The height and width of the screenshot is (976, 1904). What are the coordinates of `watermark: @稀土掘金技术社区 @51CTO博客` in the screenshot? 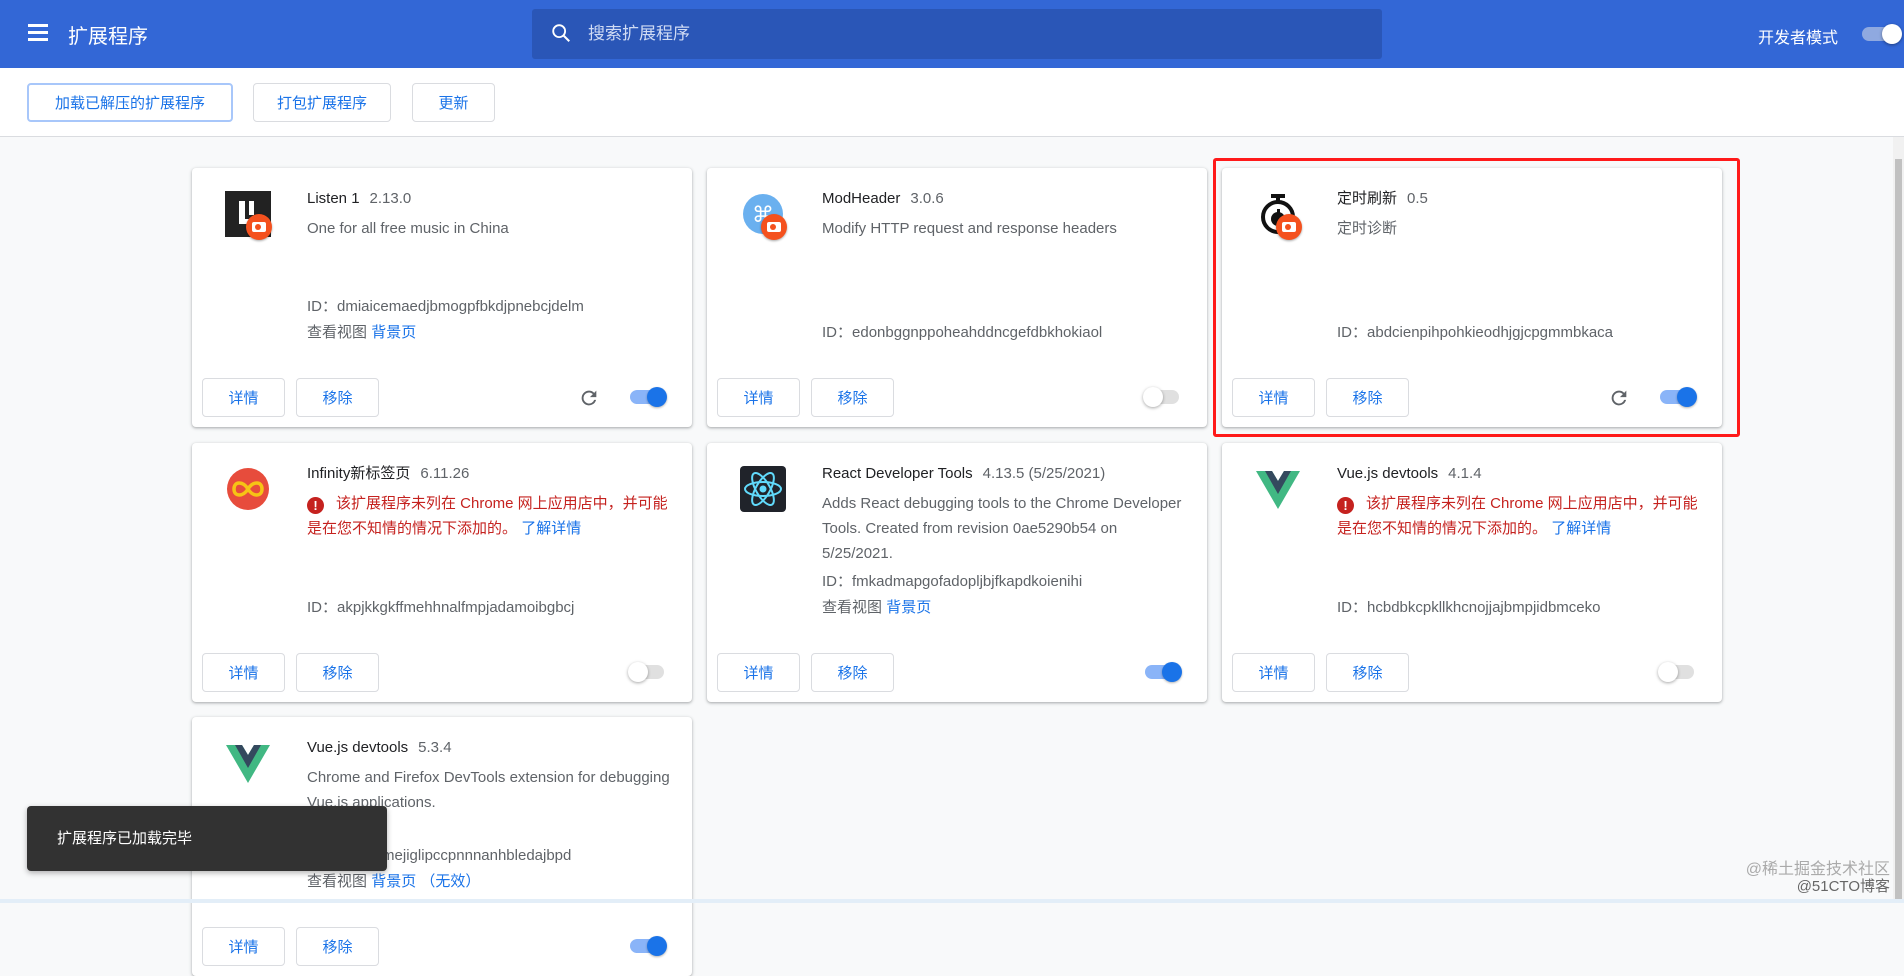 It's located at (1818, 878).